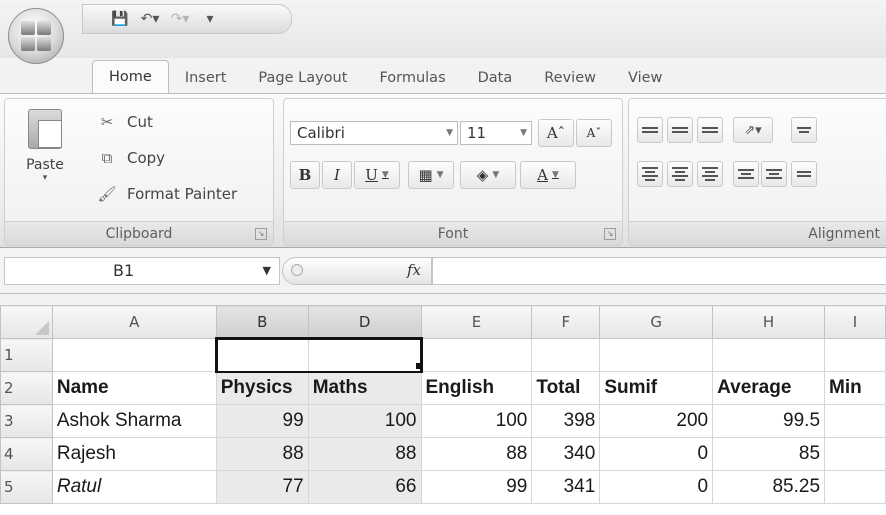 This screenshot has width=886, height=515. Describe the element at coordinates (26, 487) in the screenshot. I see `row-header: 5` at that location.